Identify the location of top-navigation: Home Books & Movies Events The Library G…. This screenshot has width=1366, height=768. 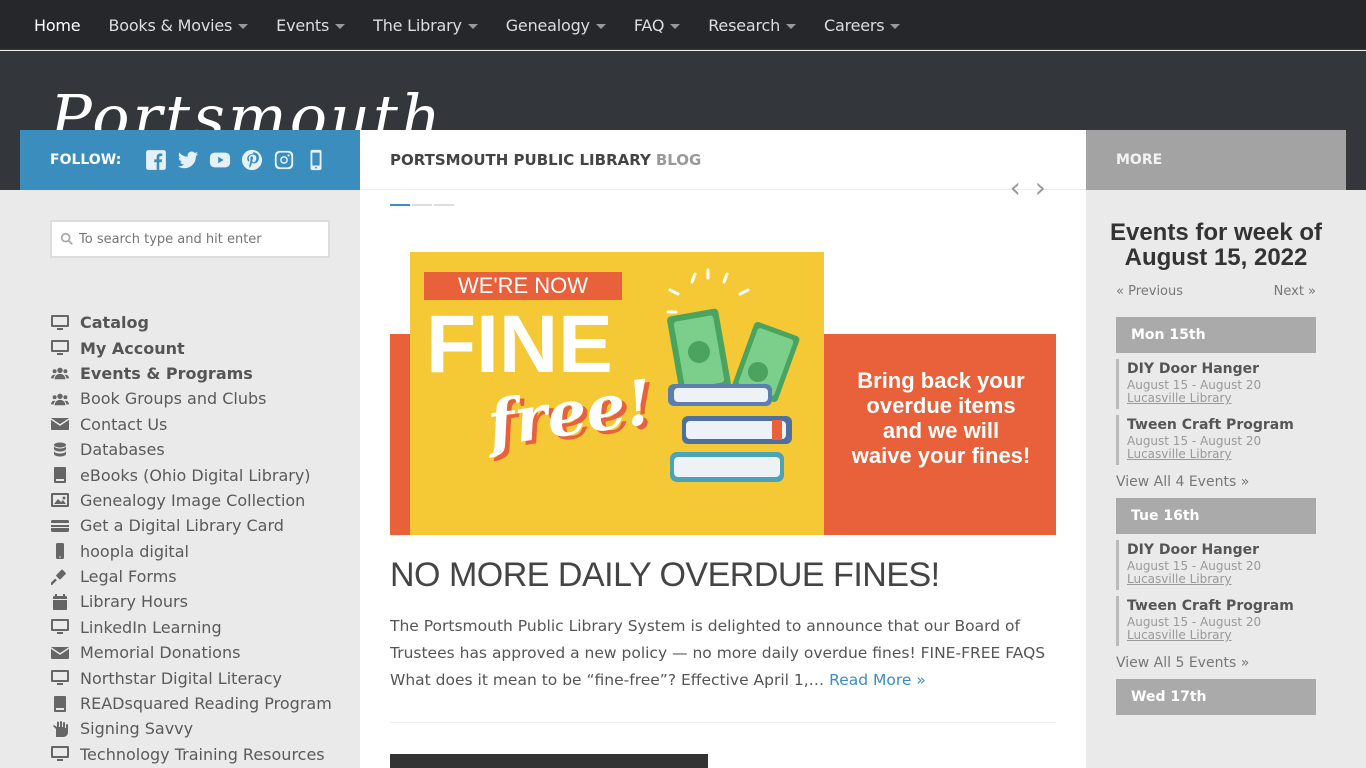
(683, 25).